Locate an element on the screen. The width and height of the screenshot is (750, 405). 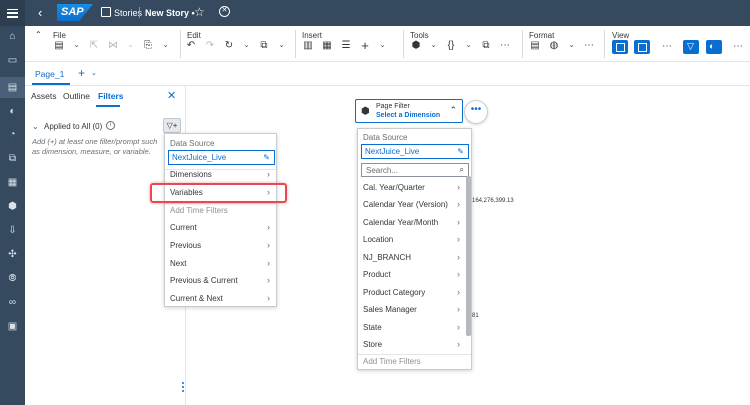
collapse-caret-icon: ⌃ is located at coordinates (38, 34).